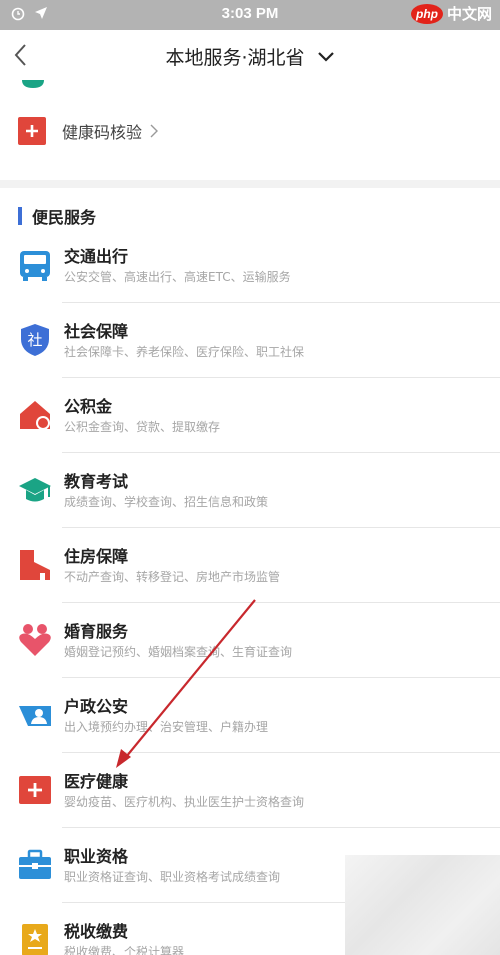 The height and width of the screenshot is (955, 500). I want to click on status-bar: 3:03 PM php 中文网, so click(250, 15).